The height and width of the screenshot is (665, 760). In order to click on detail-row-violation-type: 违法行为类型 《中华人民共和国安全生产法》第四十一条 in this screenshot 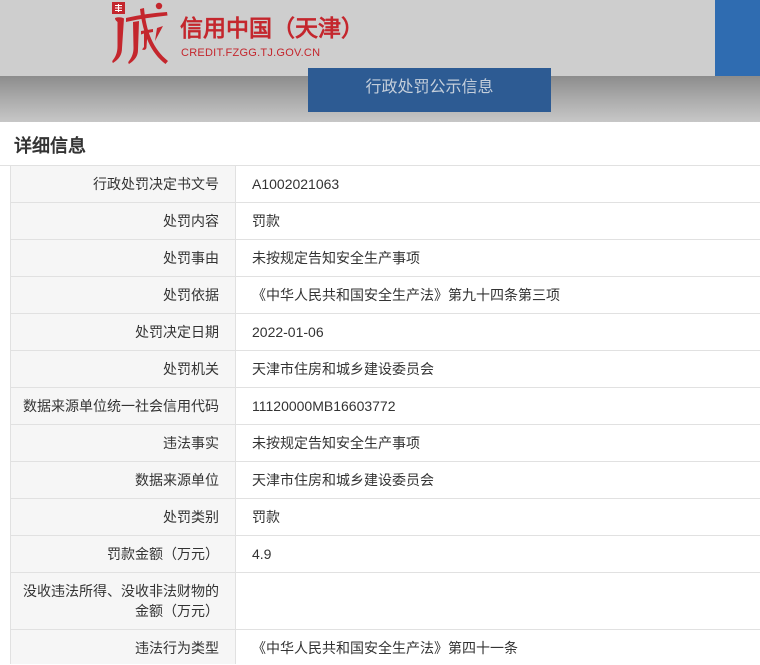, I will do `click(385, 646)`.